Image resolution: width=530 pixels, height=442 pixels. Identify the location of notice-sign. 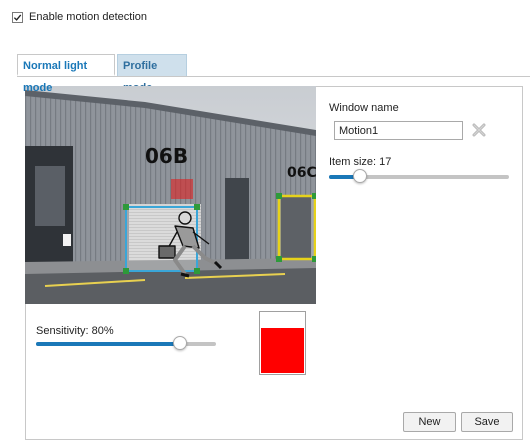
(67, 240).